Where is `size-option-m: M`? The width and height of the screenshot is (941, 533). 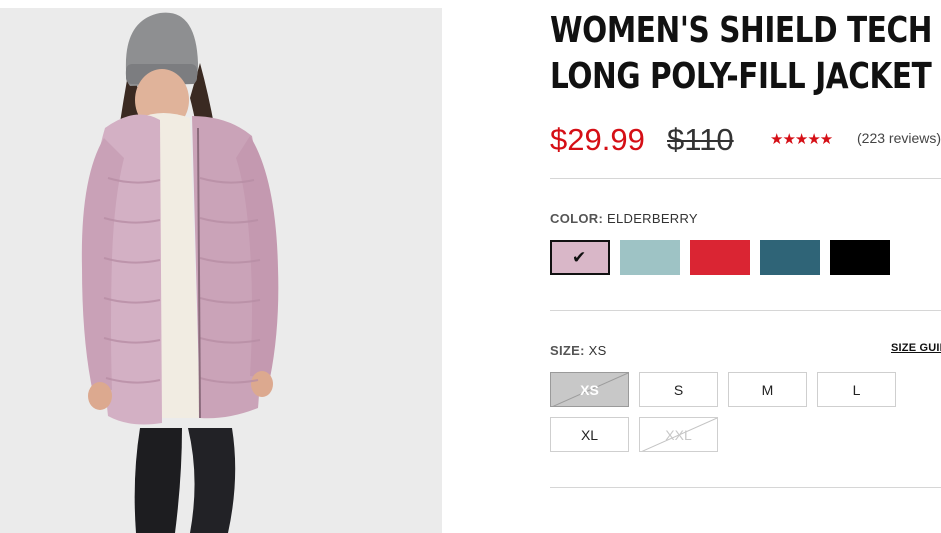 size-option-m: M is located at coordinates (767, 389).